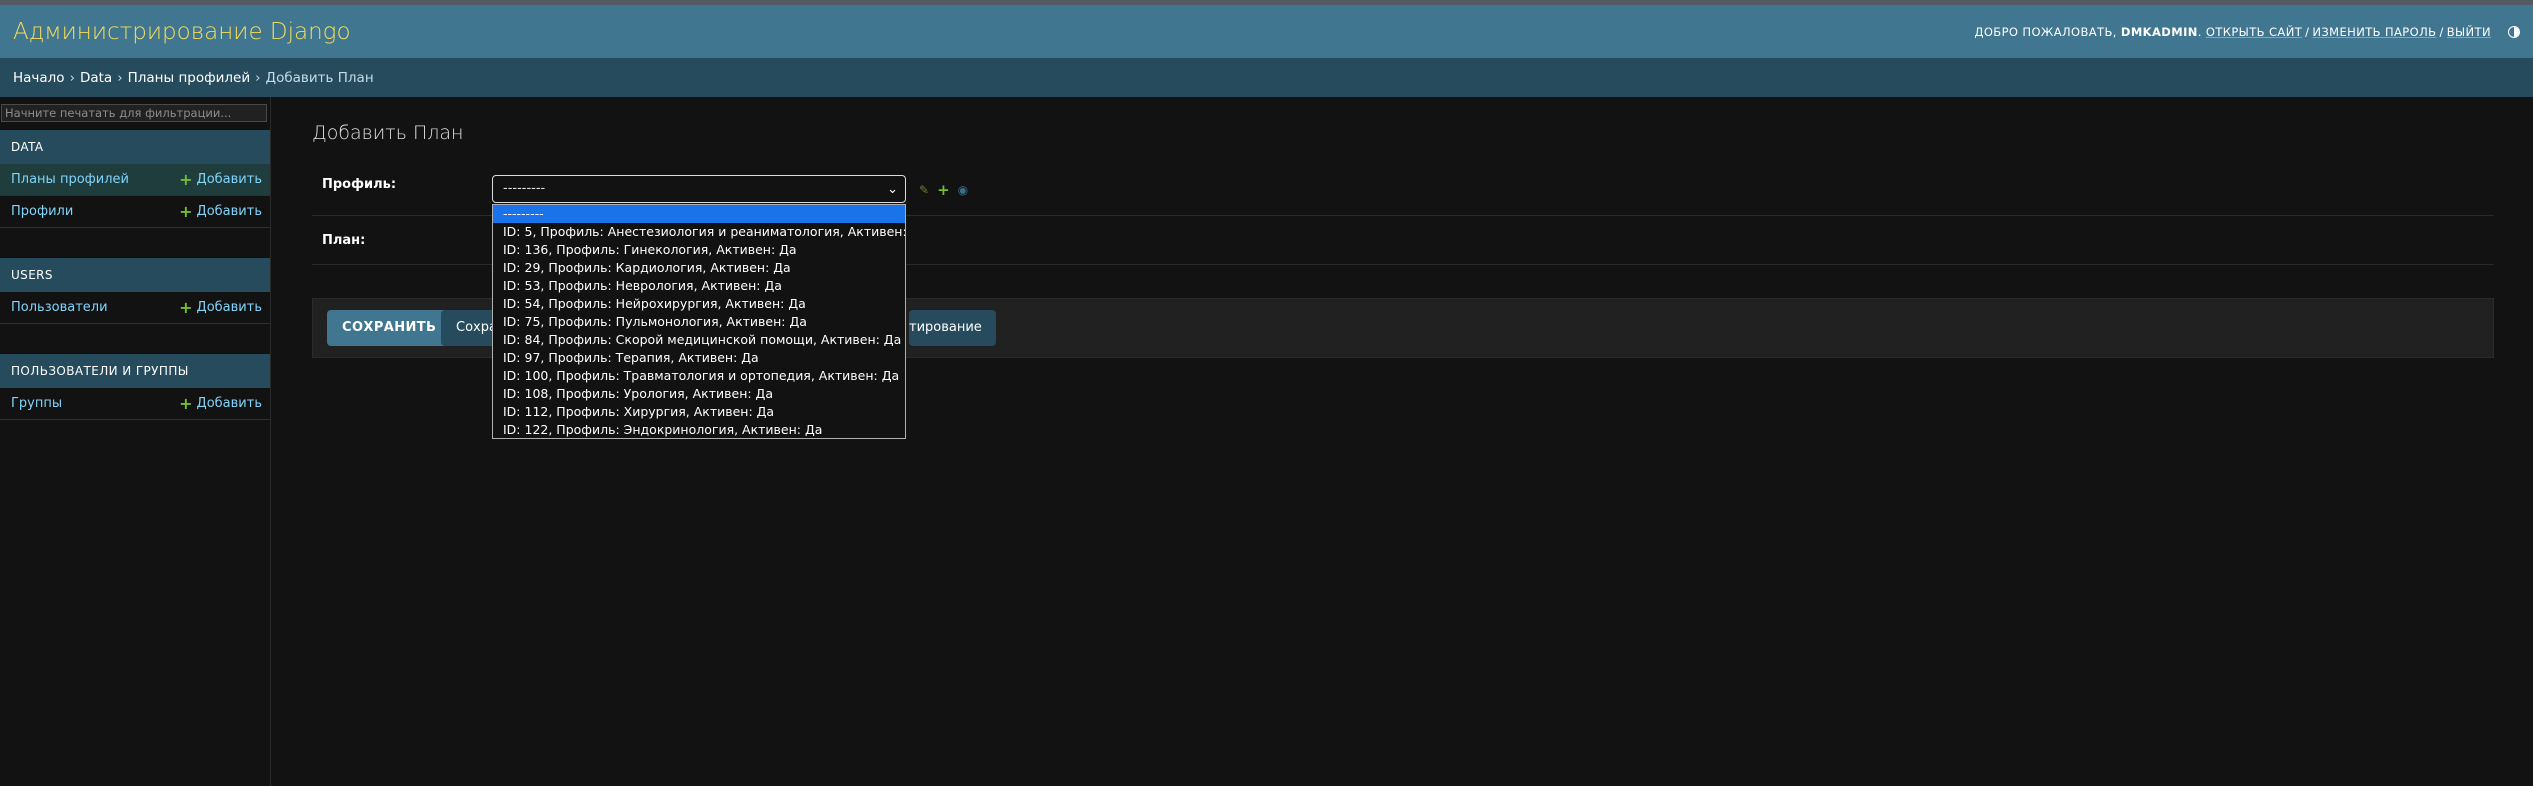 The width and height of the screenshot is (2533, 786). What do you see at coordinates (344, 240) in the screenshot?
I see `plan-label: План:` at bounding box center [344, 240].